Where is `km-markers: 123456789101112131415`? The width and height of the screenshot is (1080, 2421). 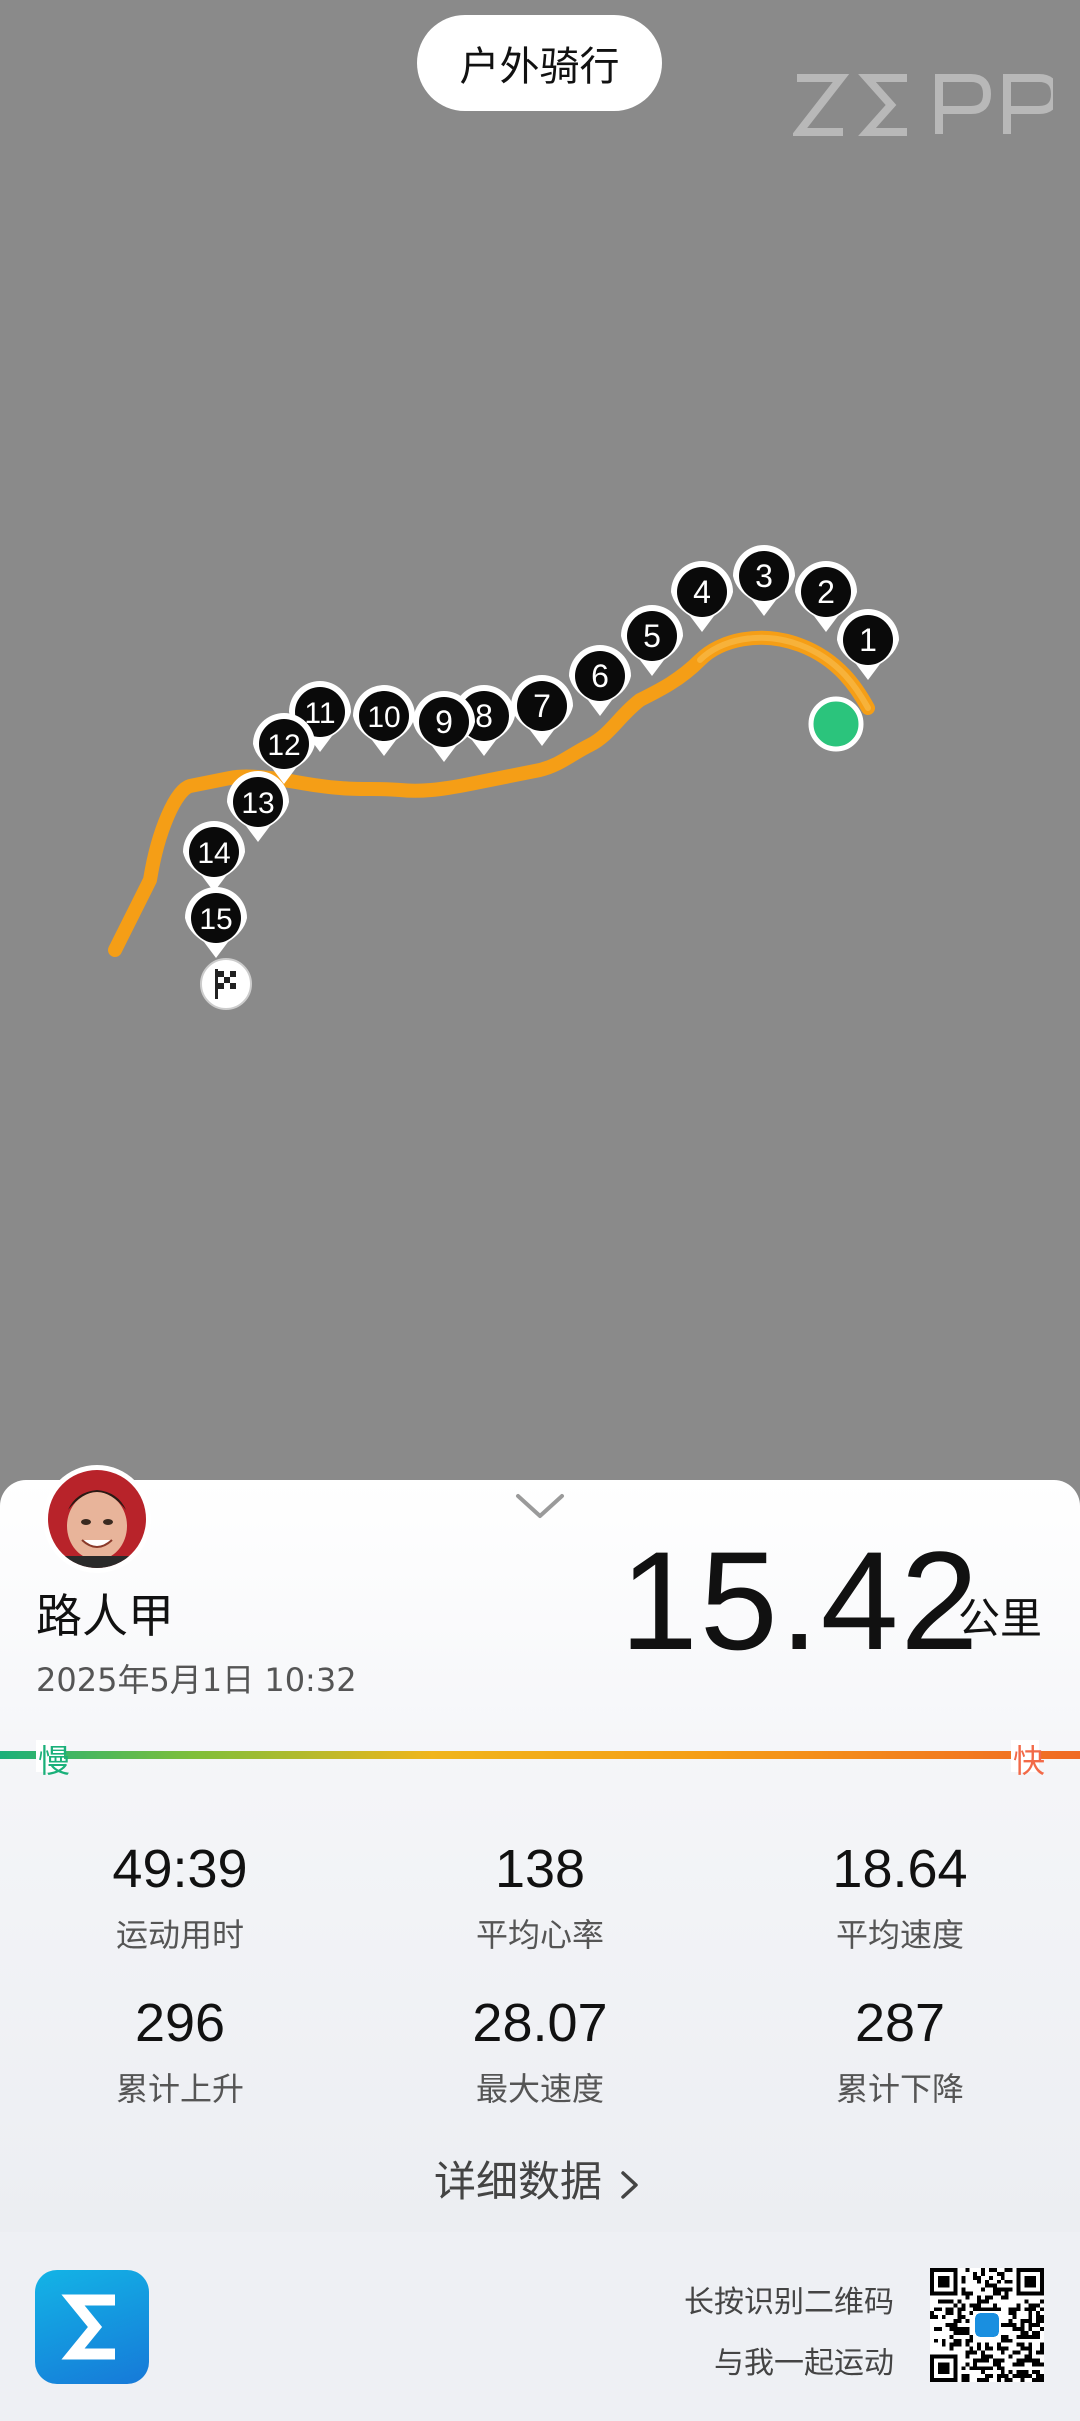
km-markers: 123456789101112131415 is located at coordinates (541, 751).